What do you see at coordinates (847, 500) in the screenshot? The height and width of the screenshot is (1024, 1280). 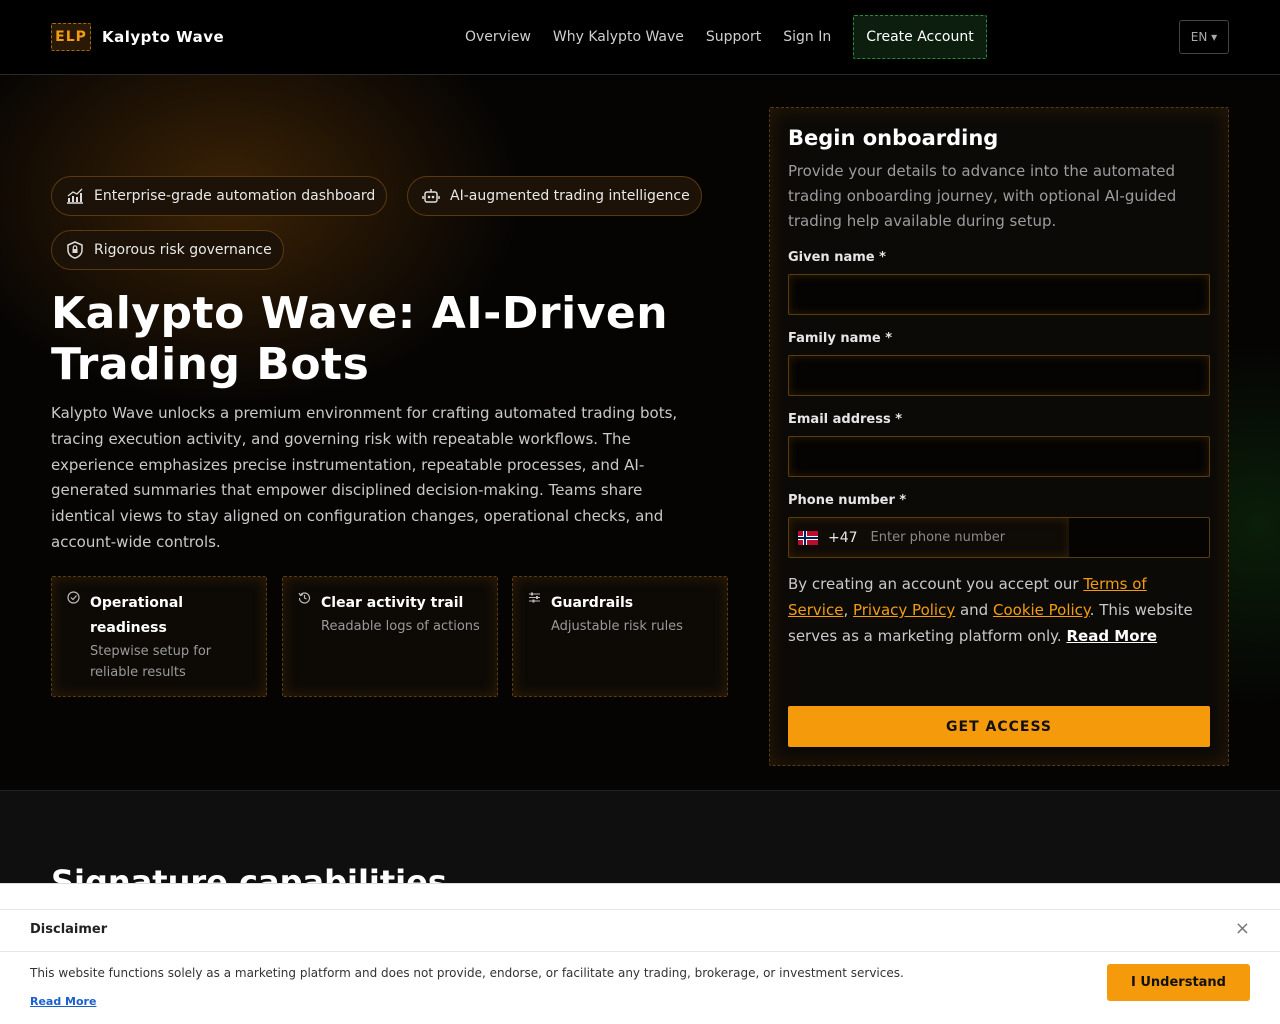 I see `phone-label: Phone number *` at bounding box center [847, 500].